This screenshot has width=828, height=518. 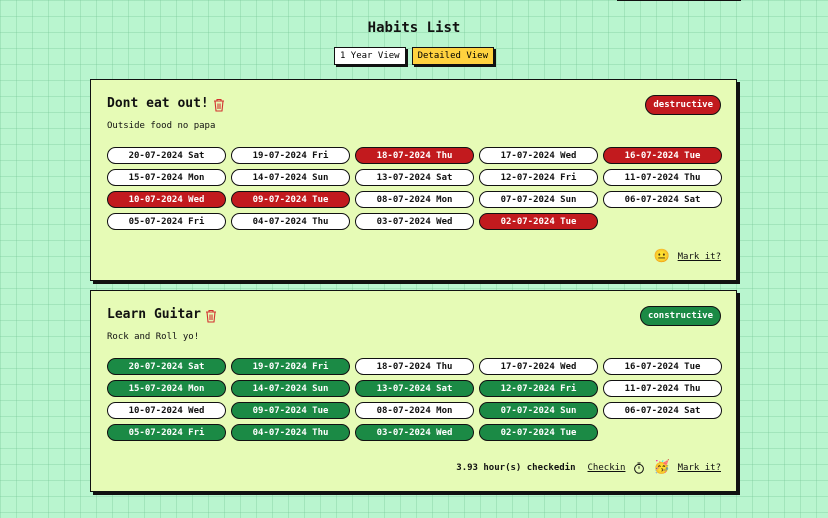 What do you see at coordinates (661, 256) in the screenshot?
I see `mood-emoji-icon: 😐` at bounding box center [661, 256].